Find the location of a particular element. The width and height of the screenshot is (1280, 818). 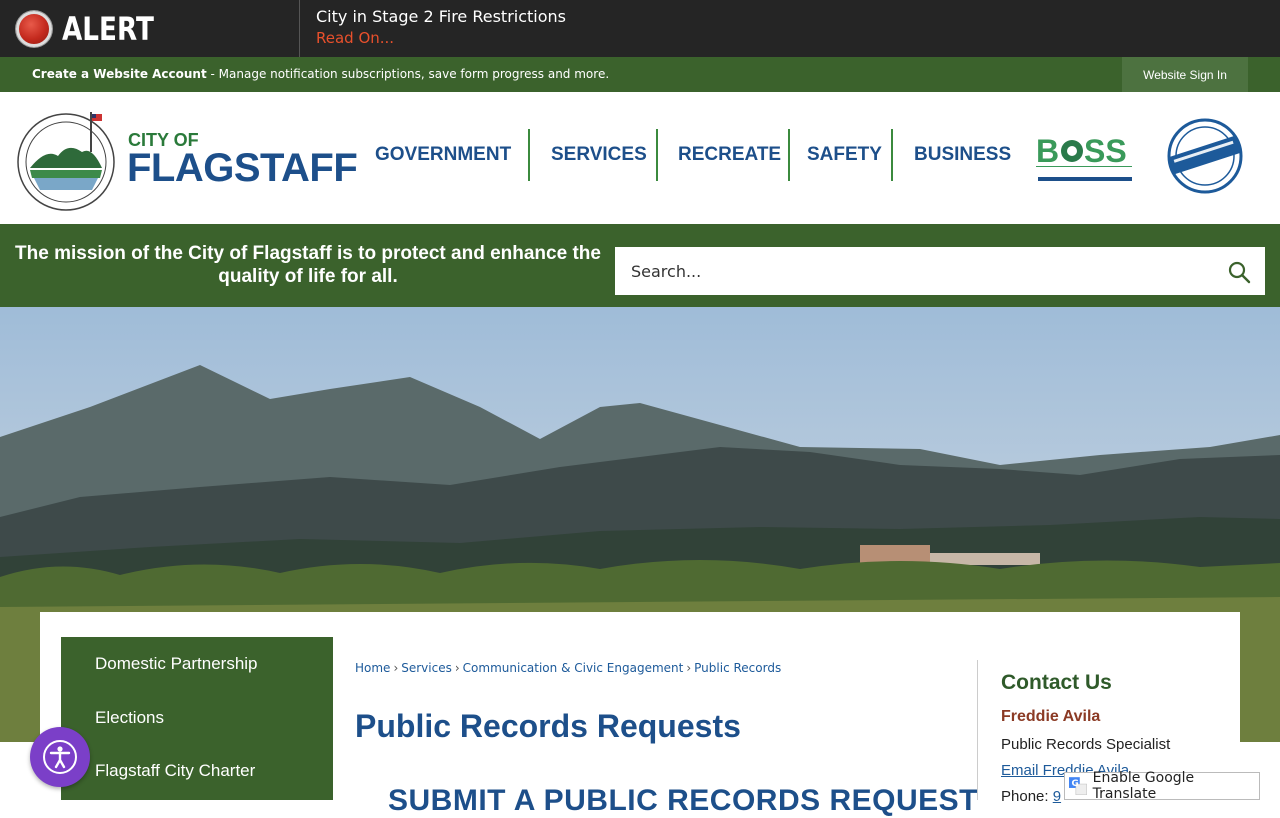

content-divider is located at coordinates (977, 730).